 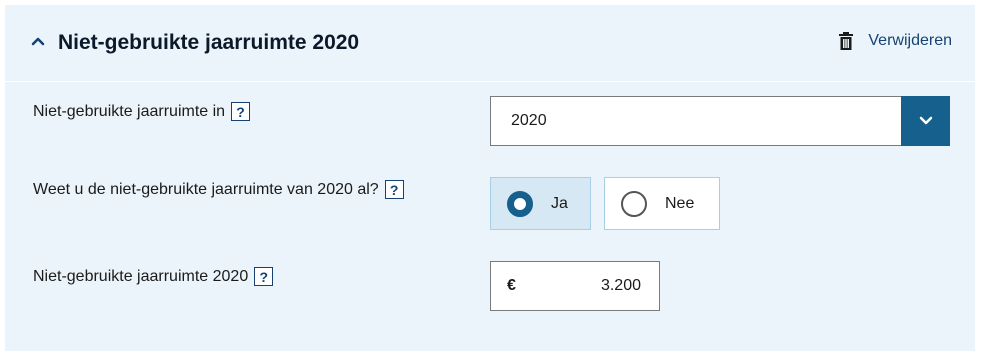 I want to click on radio-ja: Ja, so click(x=540, y=203).